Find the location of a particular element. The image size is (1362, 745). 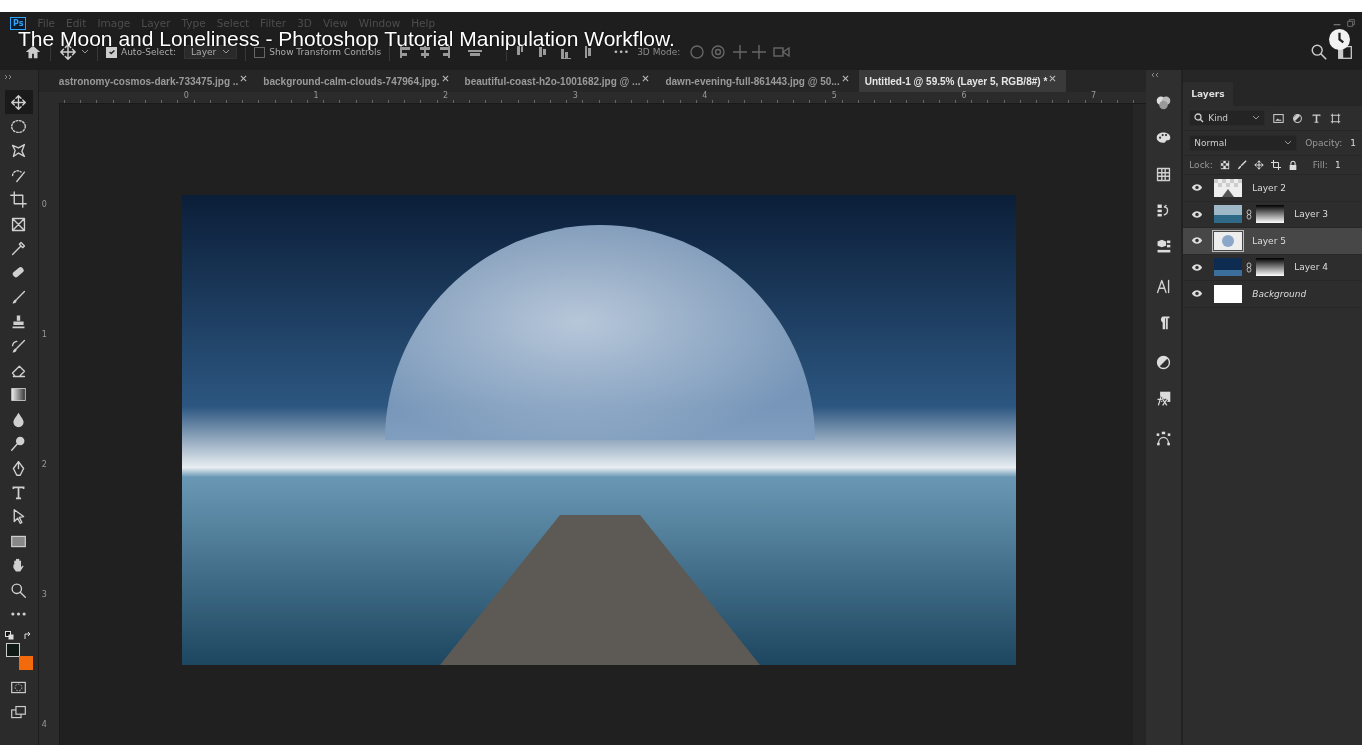

shape-filter-icon is located at coordinates (1336, 118).